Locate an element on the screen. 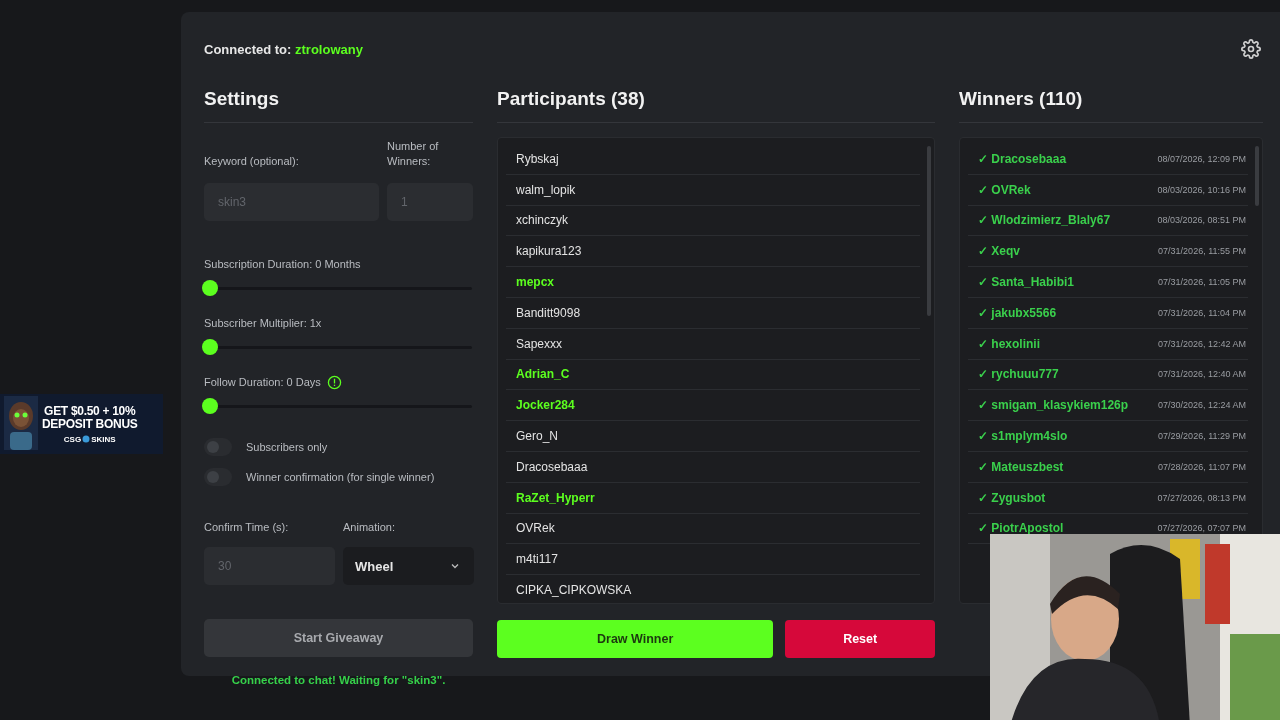 This screenshot has height=720, width=1280. participant-name: Banditt9098 is located at coordinates (548, 312).